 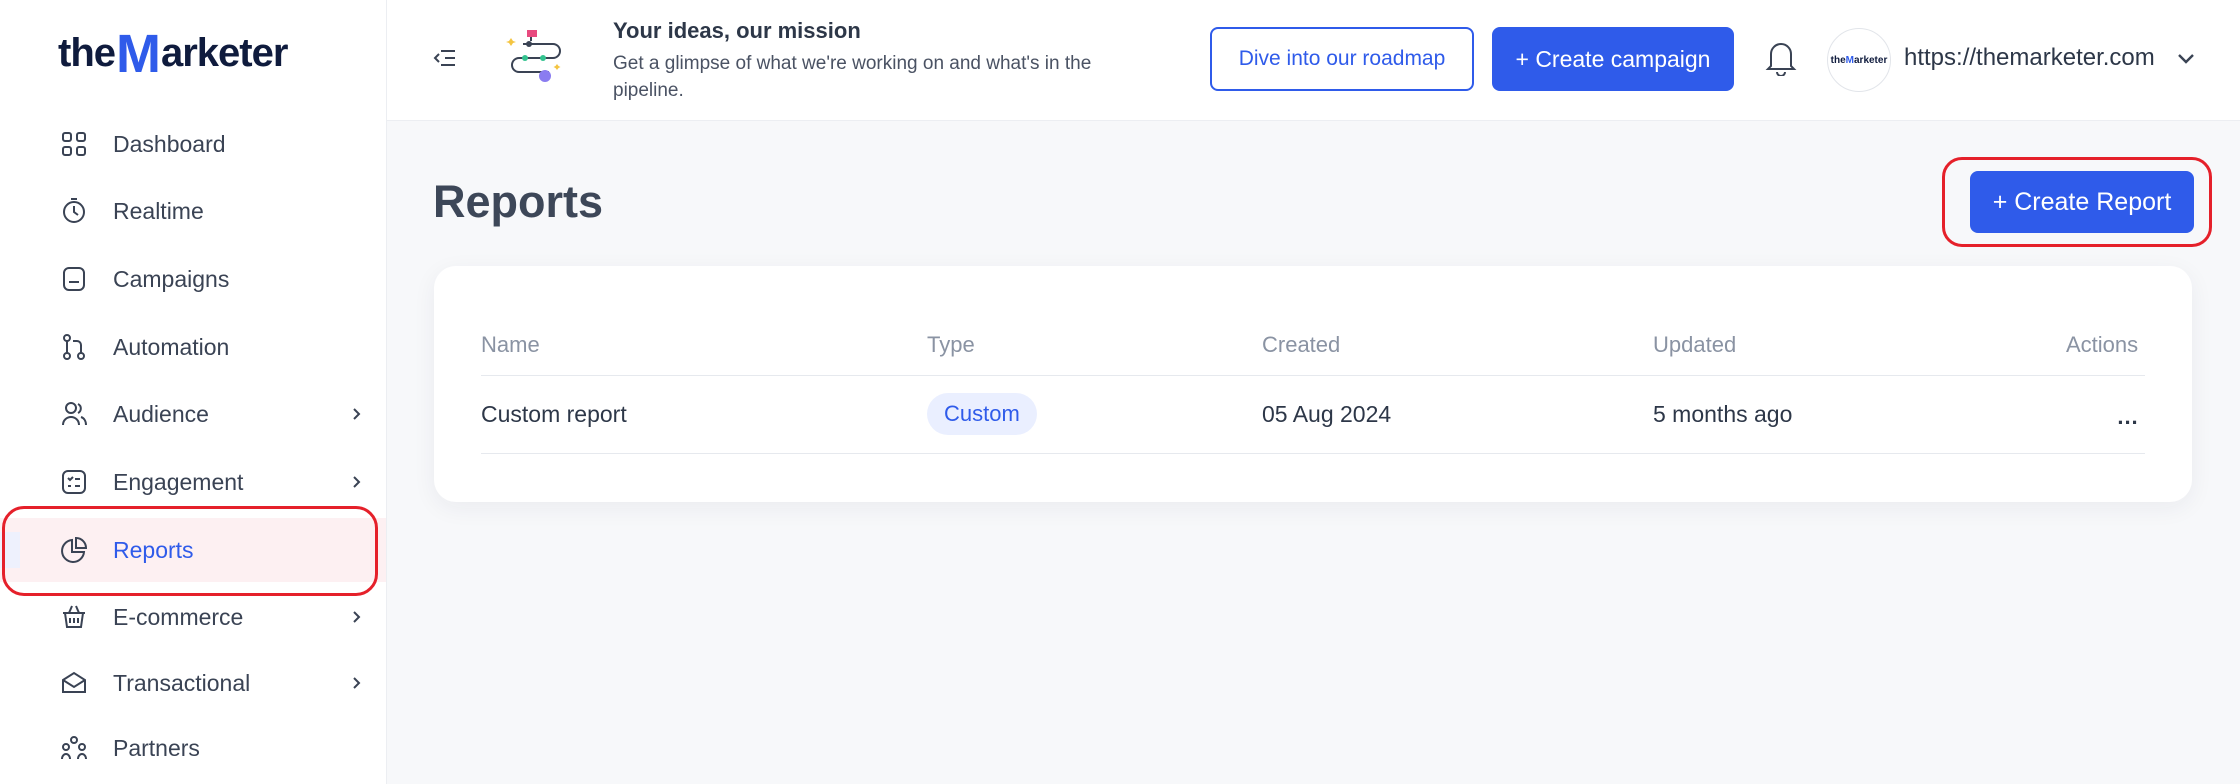 What do you see at coordinates (74, 683) in the screenshot?
I see `envelope-icon` at bounding box center [74, 683].